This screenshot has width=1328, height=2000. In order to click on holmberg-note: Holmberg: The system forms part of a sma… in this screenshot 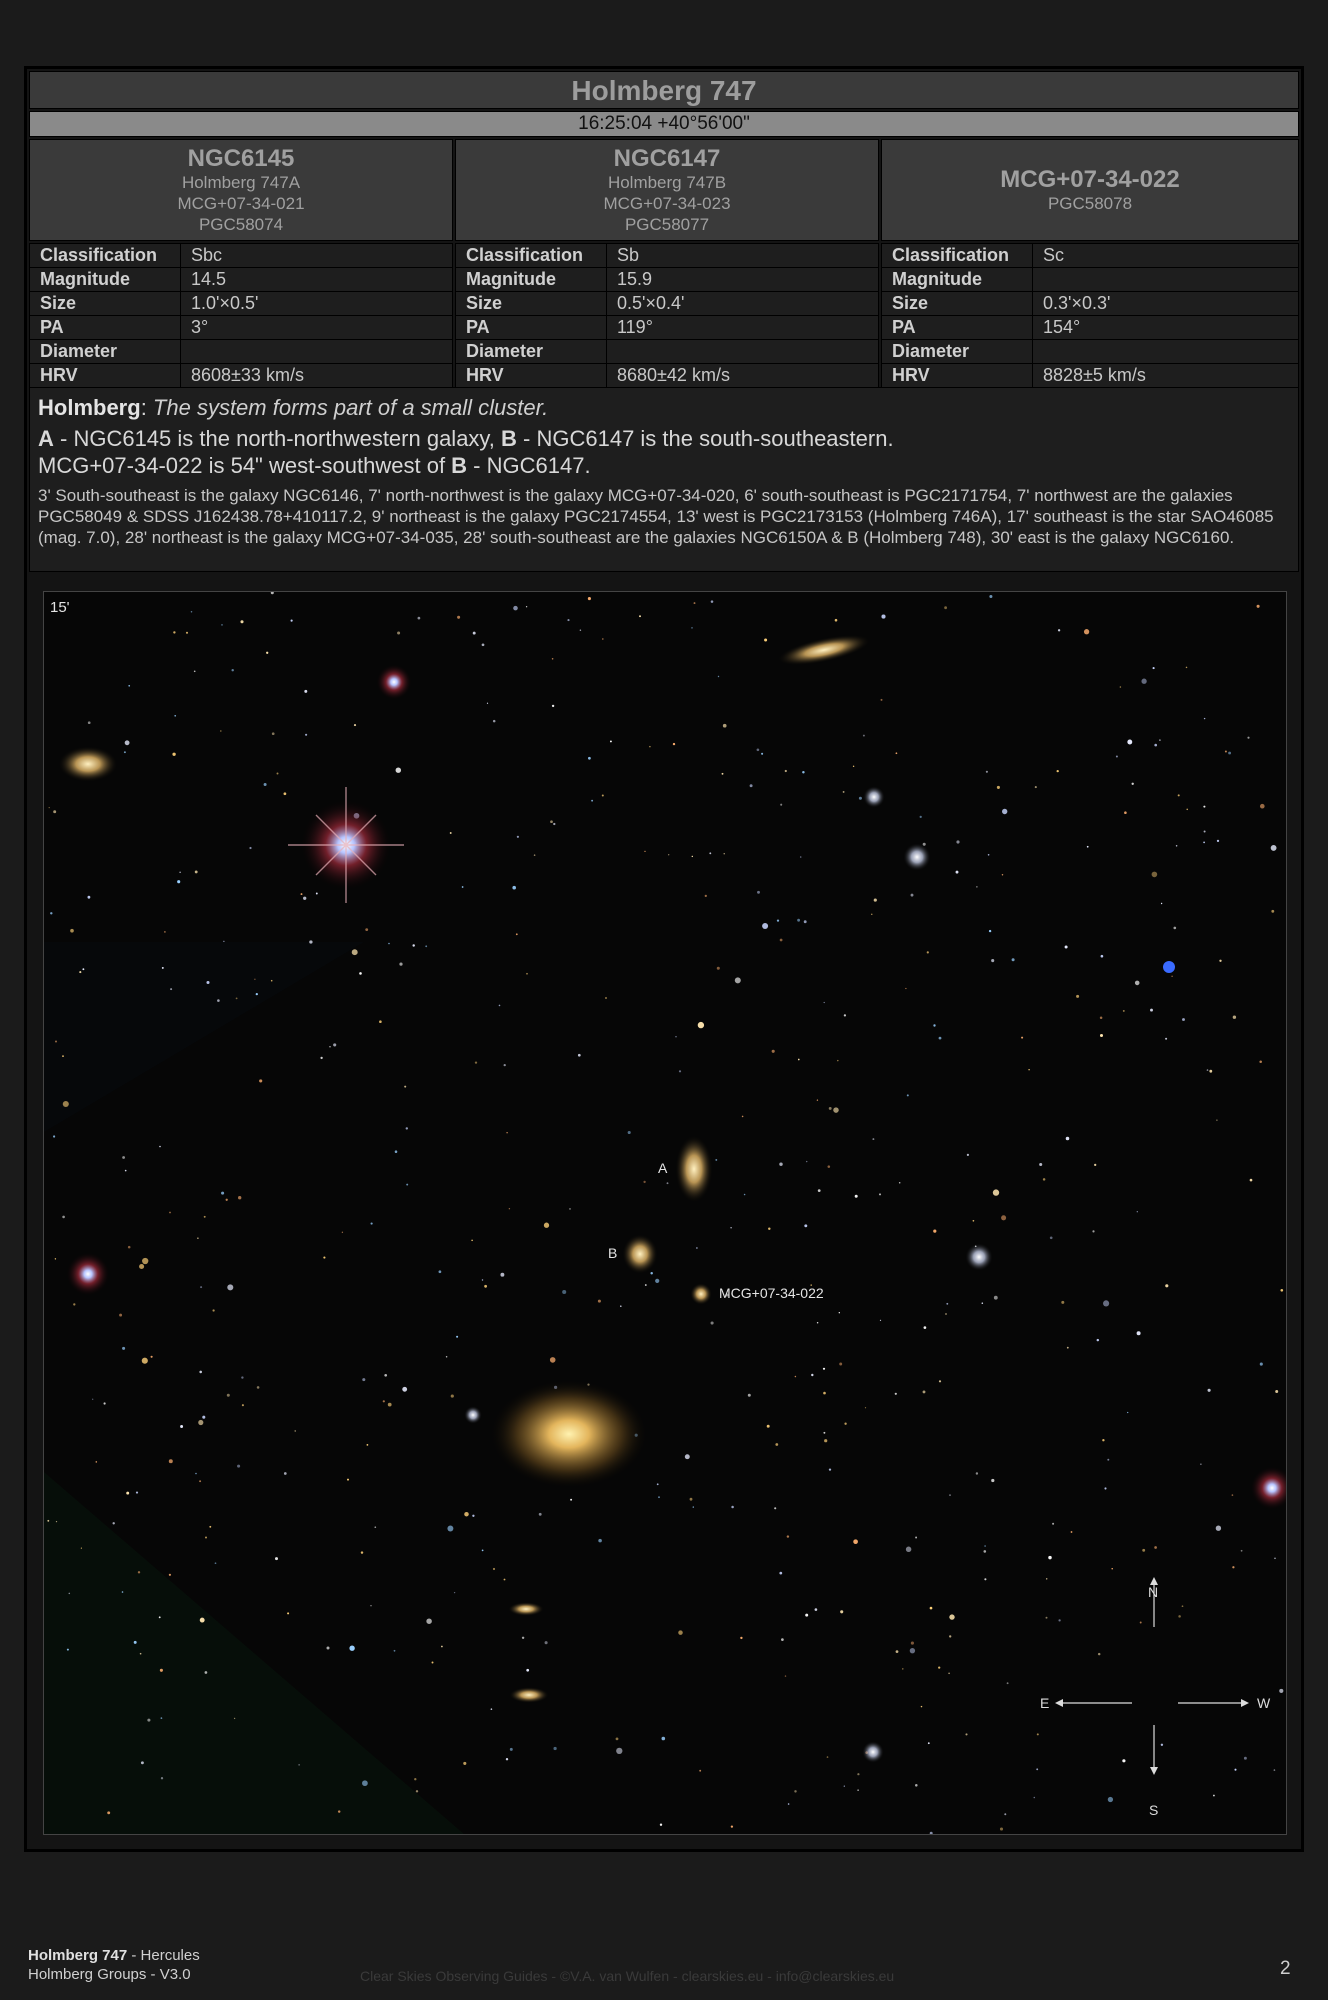, I will do `click(293, 407)`.